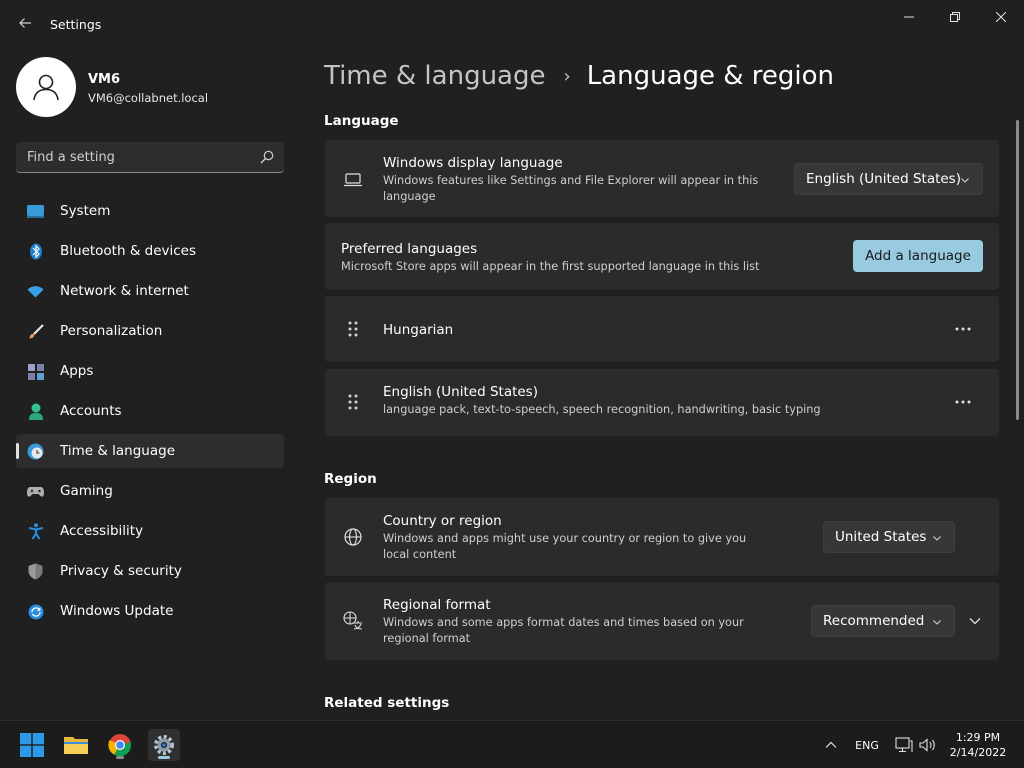 This screenshot has width=1024, height=768. I want to click on regional-format-dropdown: Recommended, so click(883, 621).